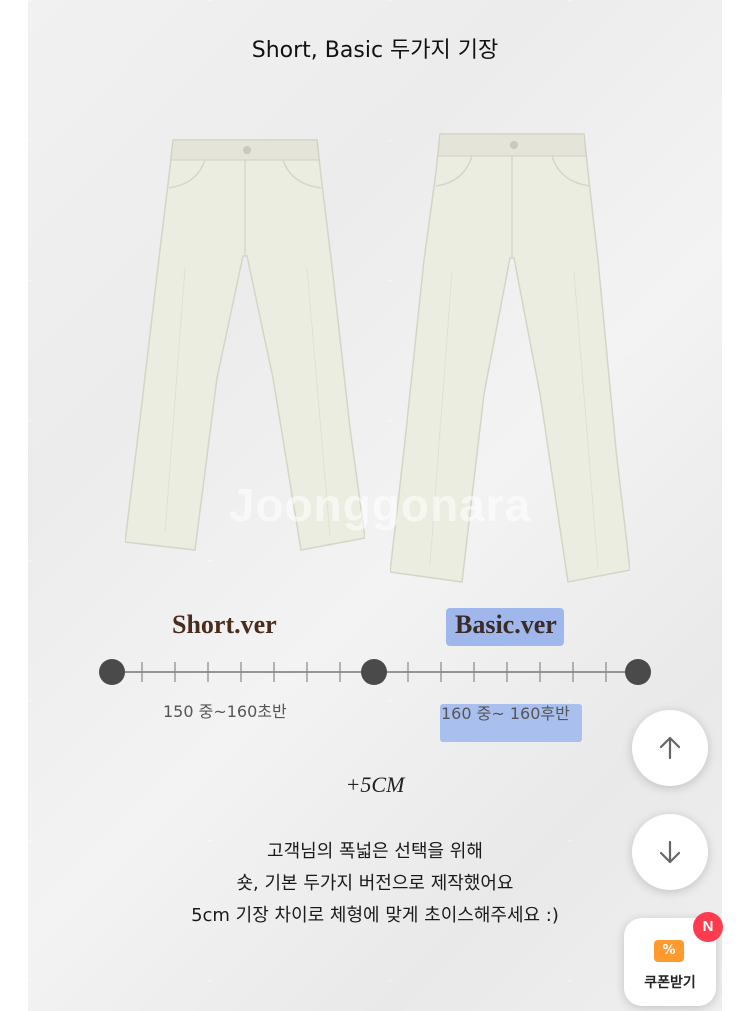 The image size is (750, 1011). I want to click on basic-height-range: 160 중~ 160후반, so click(505, 713).